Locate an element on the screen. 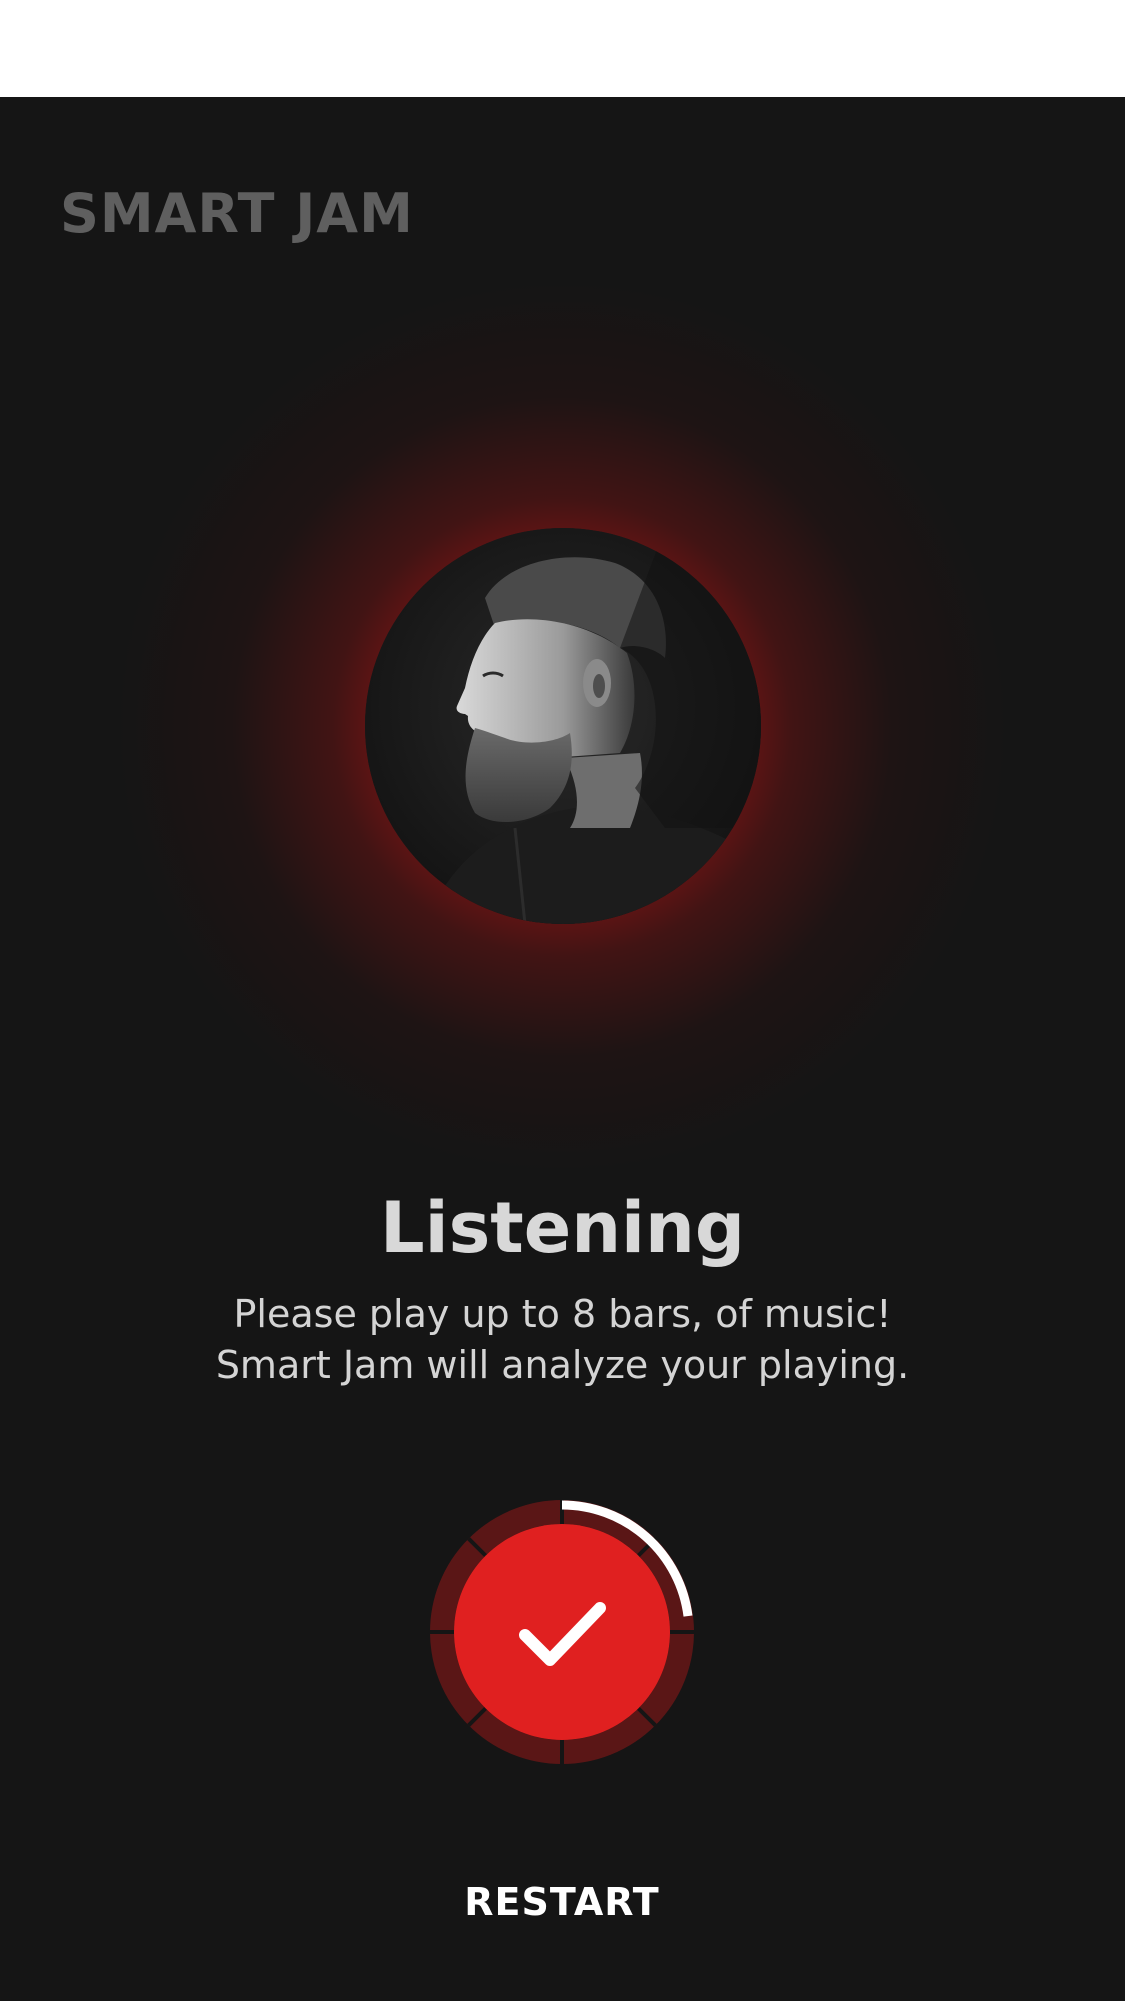 The width and height of the screenshot is (1125, 2001). status-title: Listening is located at coordinates (562, 1228).